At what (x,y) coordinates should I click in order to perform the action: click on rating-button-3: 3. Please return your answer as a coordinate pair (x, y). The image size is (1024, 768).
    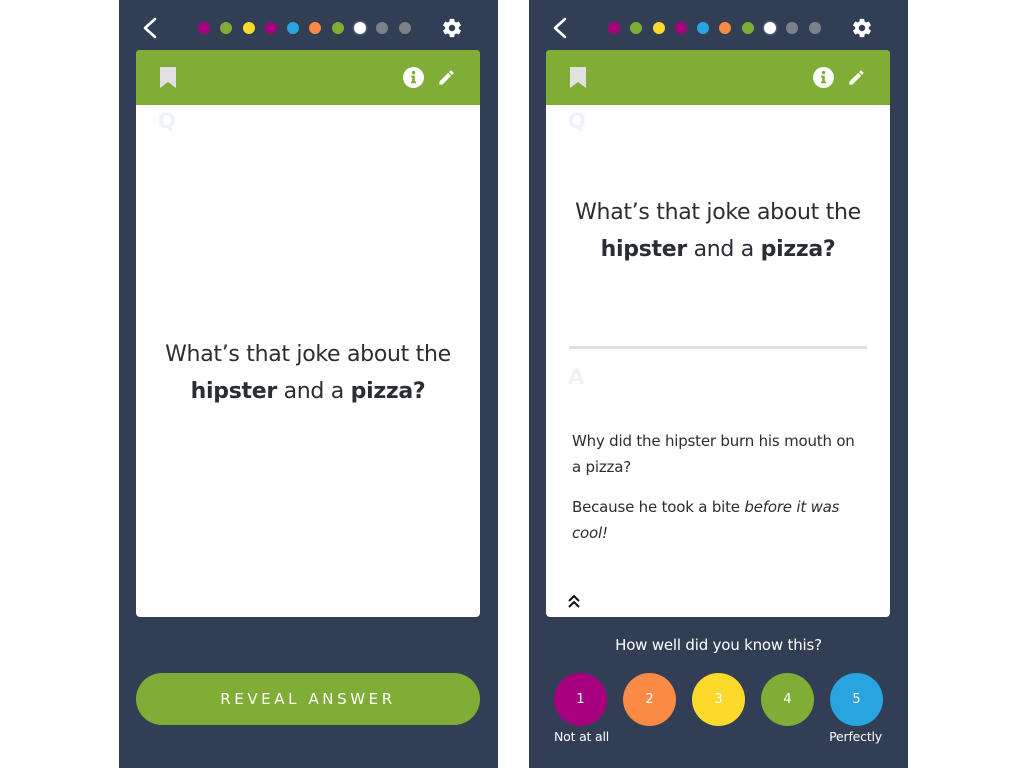
    Looking at the image, I should click on (718, 699).